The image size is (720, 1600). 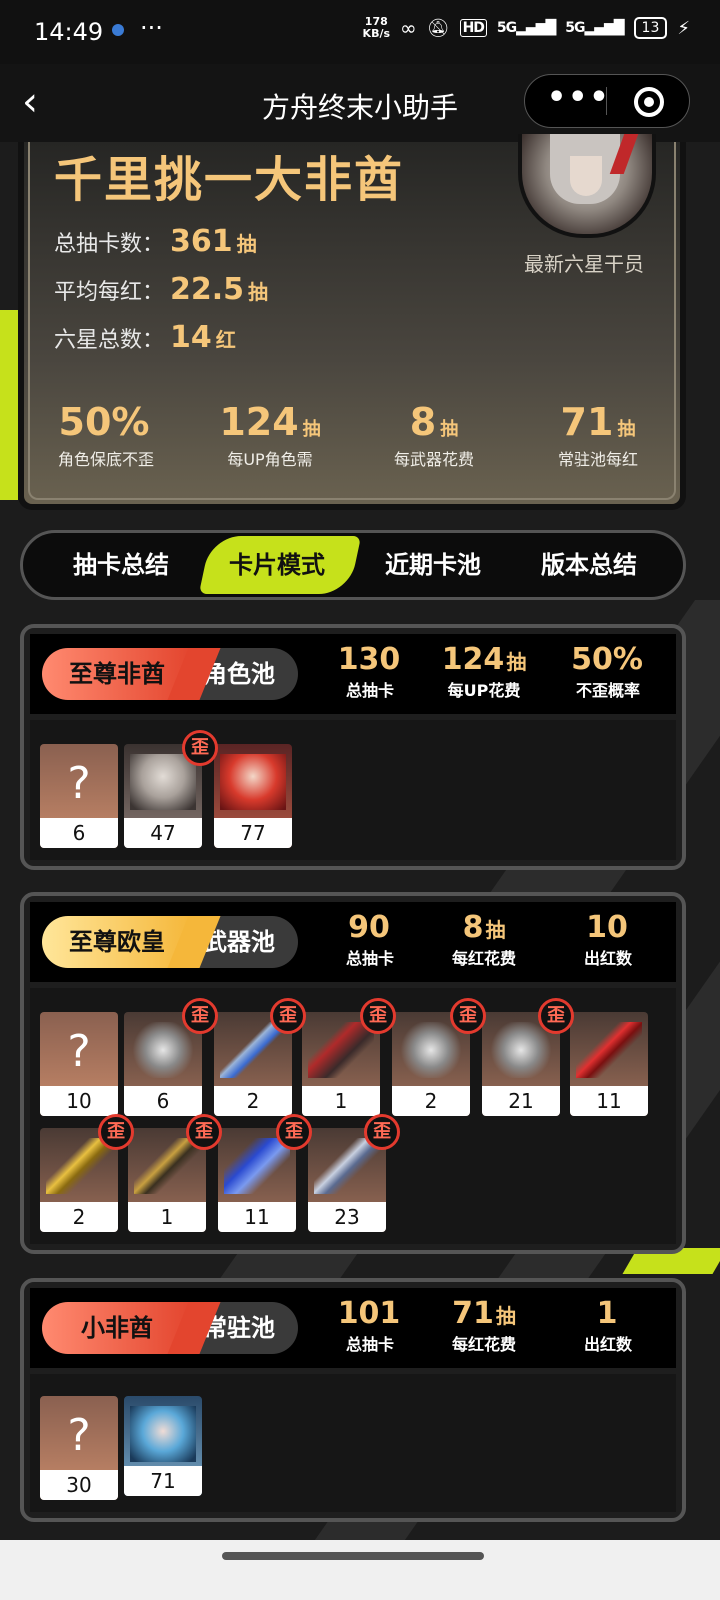 What do you see at coordinates (433, 565) in the screenshot?
I see `tab-recent-pools: 近期卡池` at bounding box center [433, 565].